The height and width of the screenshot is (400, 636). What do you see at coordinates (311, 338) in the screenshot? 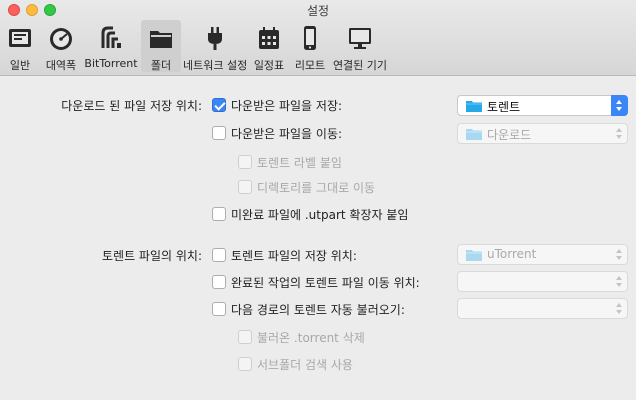
I see `delete-loaded-label: 불러온 .torrent 삭제` at bounding box center [311, 338].